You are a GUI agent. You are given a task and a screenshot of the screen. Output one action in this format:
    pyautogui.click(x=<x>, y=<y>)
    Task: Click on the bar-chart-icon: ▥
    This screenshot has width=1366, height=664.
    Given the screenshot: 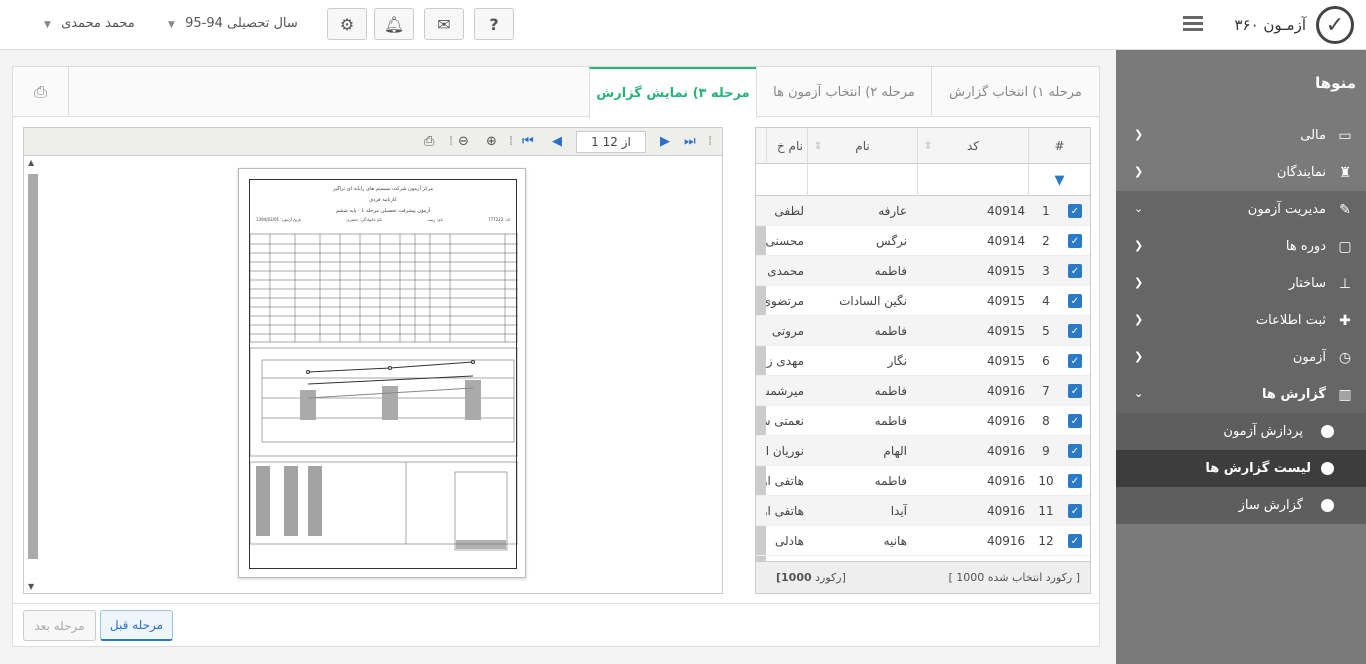 What is the action you would take?
    pyautogui.click(x=1345, y=394)
    